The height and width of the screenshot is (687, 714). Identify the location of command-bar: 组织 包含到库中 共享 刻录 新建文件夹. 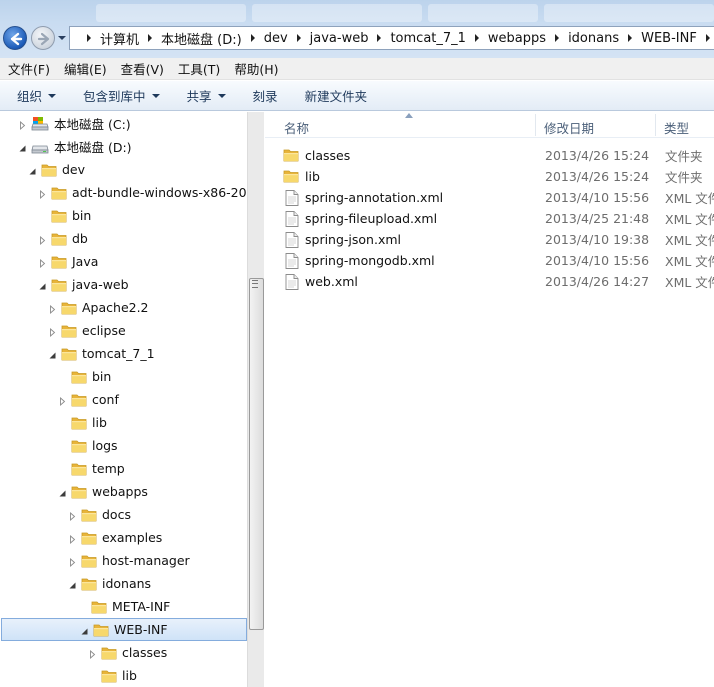
(357, 96).